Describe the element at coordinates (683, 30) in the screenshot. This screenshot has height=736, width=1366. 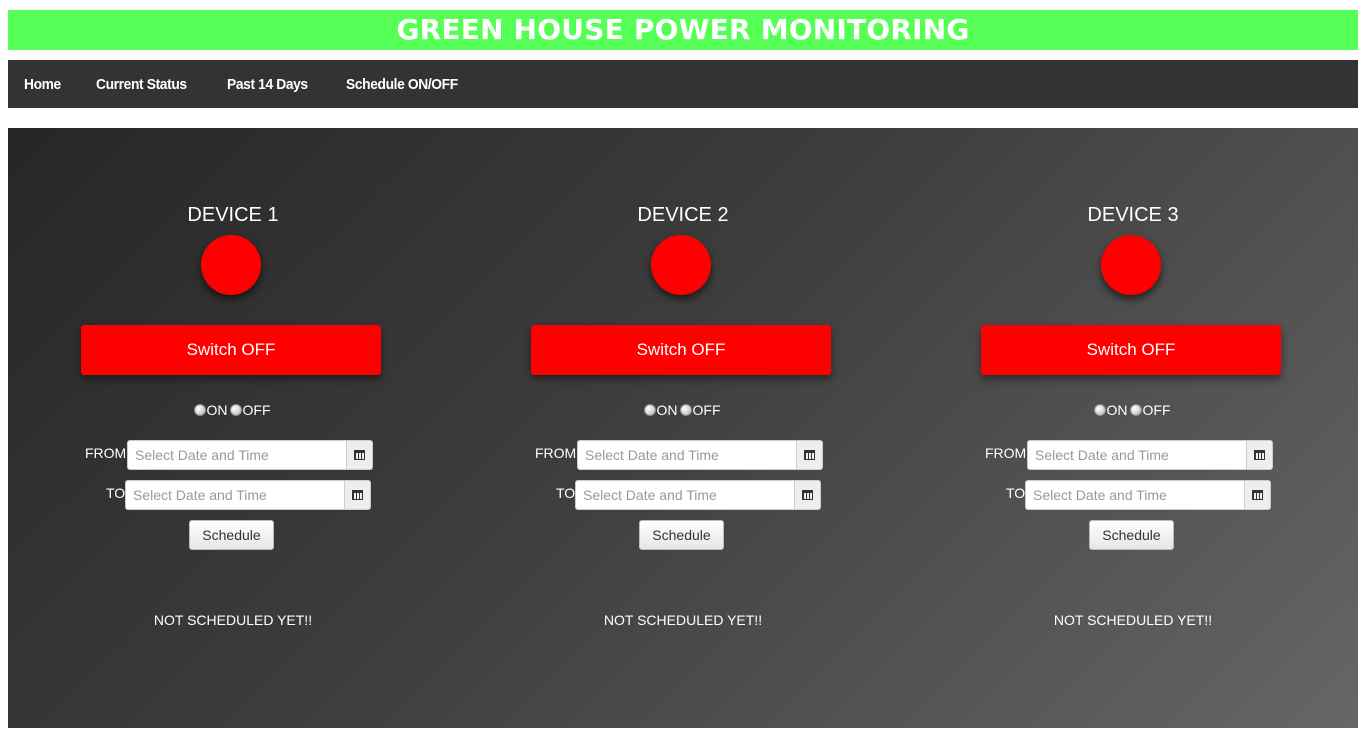
I see `page-title: GREEN HOUSE POWER MONITORING` at that location.